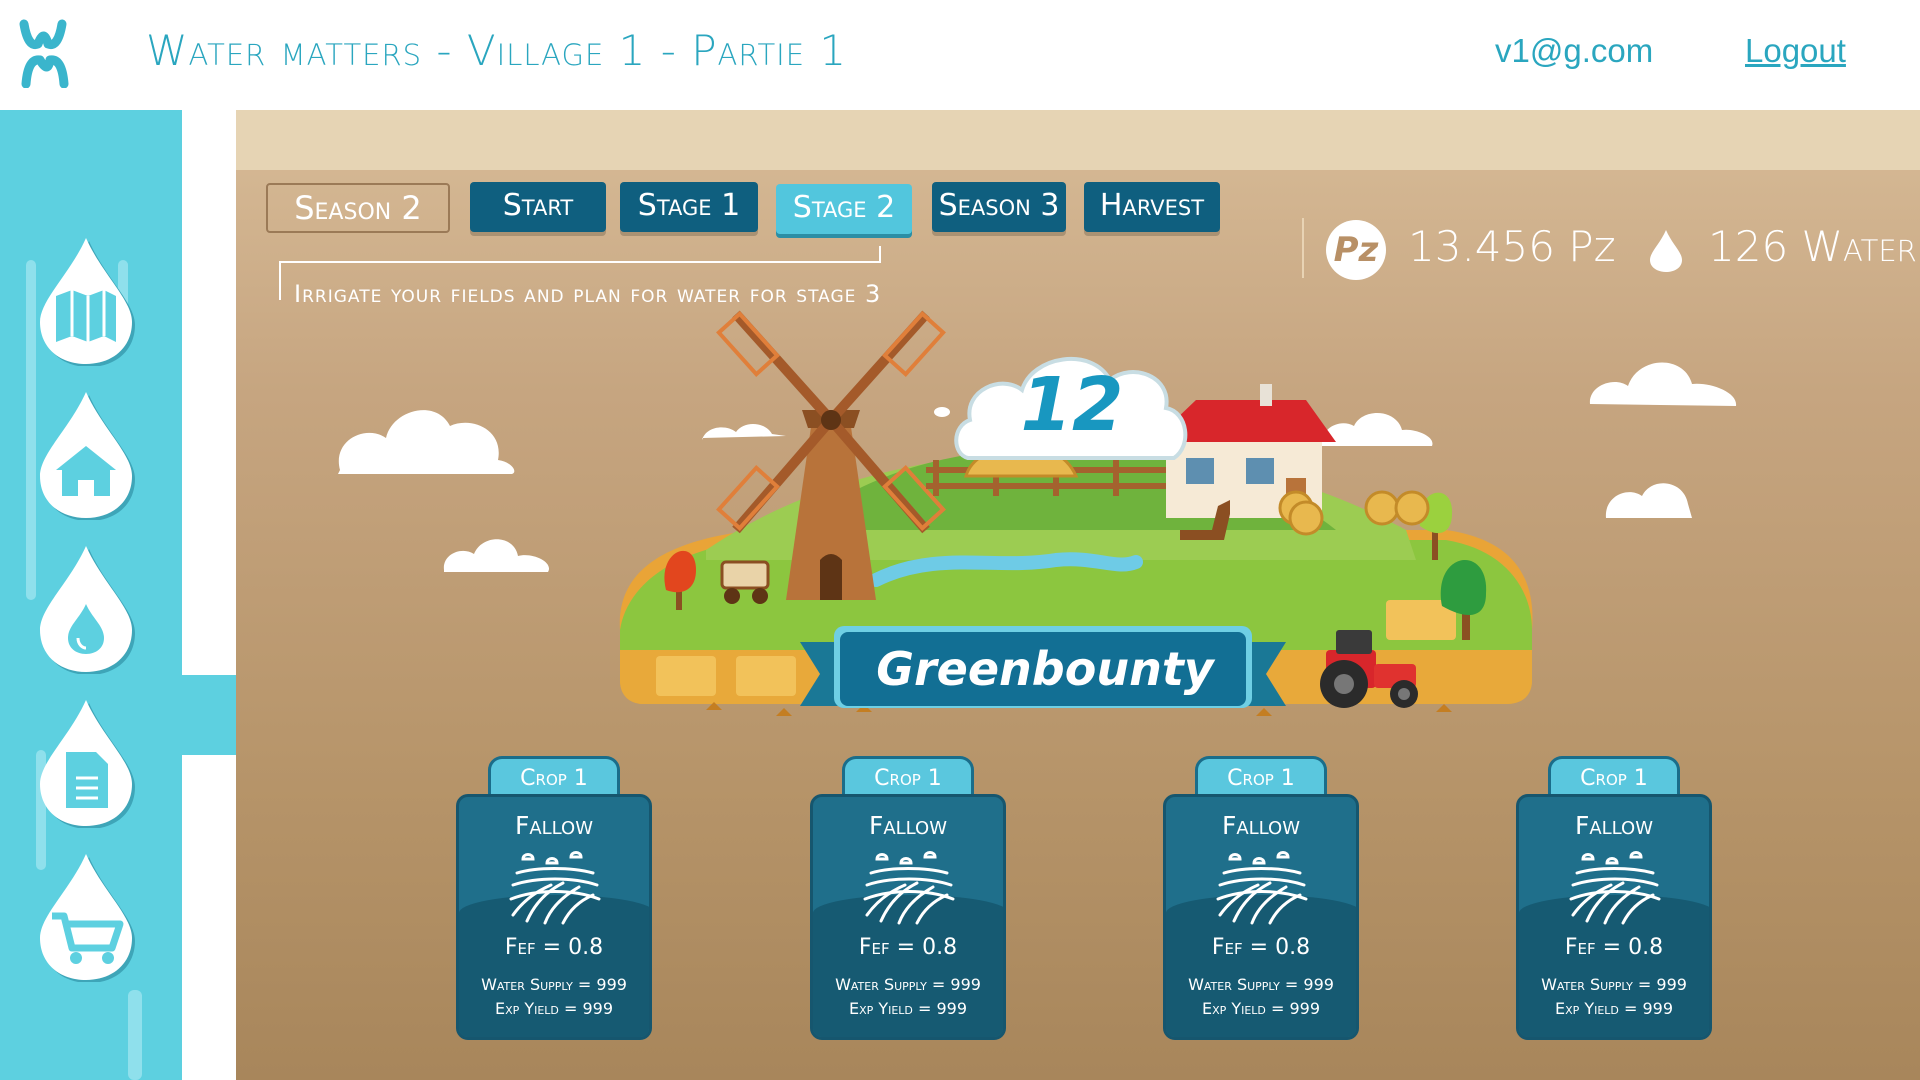  Describe the element at coordinates (1072, 405) in the screenshot. I see `round-number: 12` at that location.